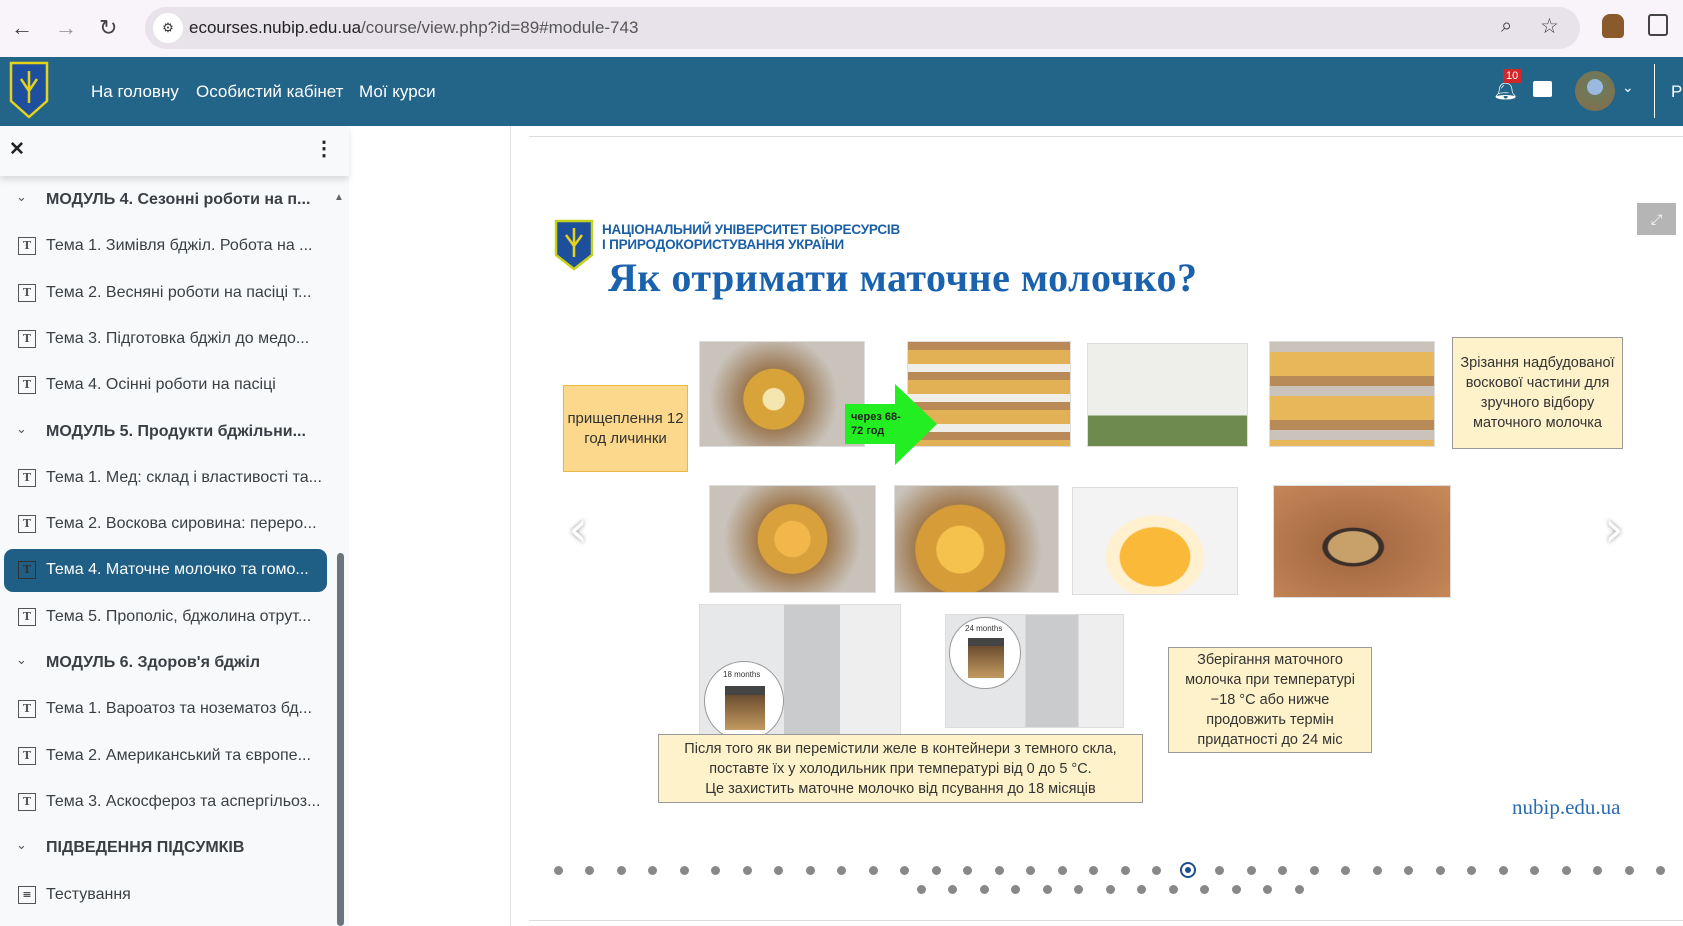 The height and width of the screenshot is (926, 1683). What do you see at coordinates (165, 663) in the screenshot?
I see `section-header: ⌄ МОДУЛЬ 6. Здоров'я бджіл` at bounding box center [165, 663].